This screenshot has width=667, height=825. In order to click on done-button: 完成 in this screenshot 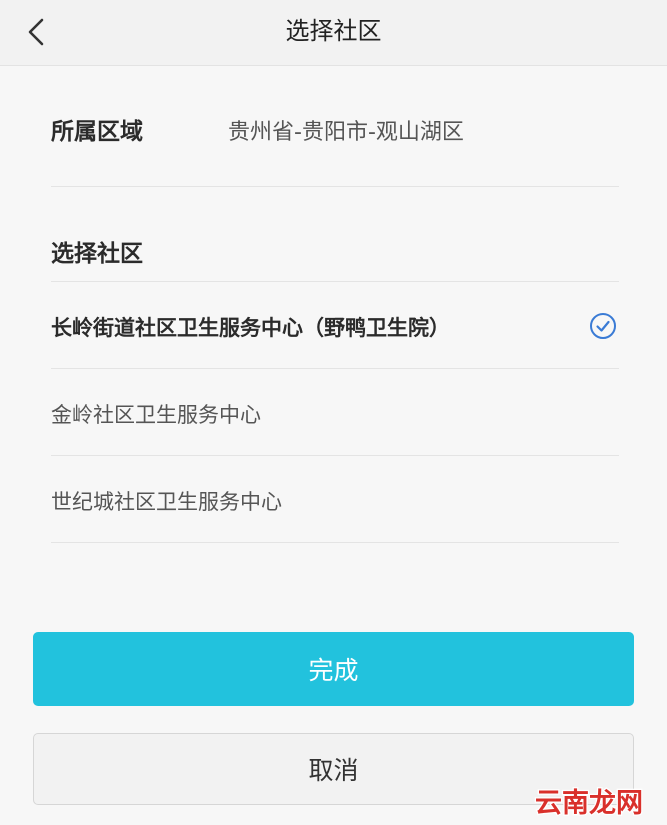, I will do `click(333, 669)`.